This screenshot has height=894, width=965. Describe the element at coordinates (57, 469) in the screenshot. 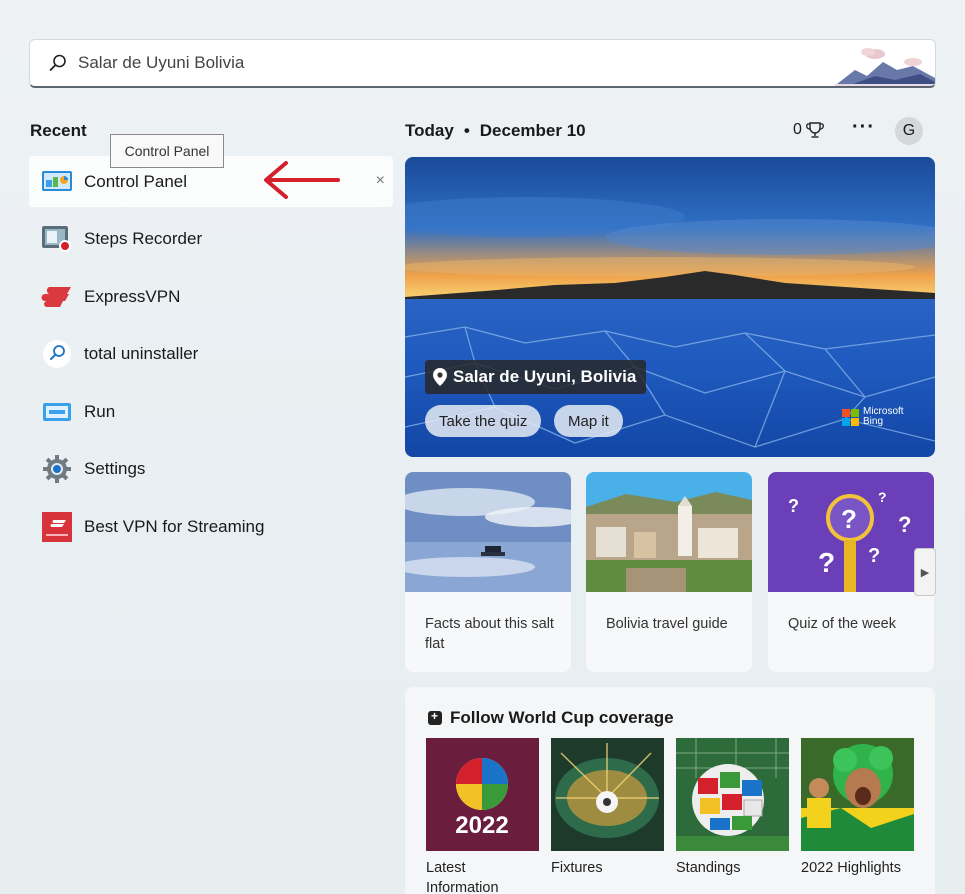

I see `gear-icon` at that location.